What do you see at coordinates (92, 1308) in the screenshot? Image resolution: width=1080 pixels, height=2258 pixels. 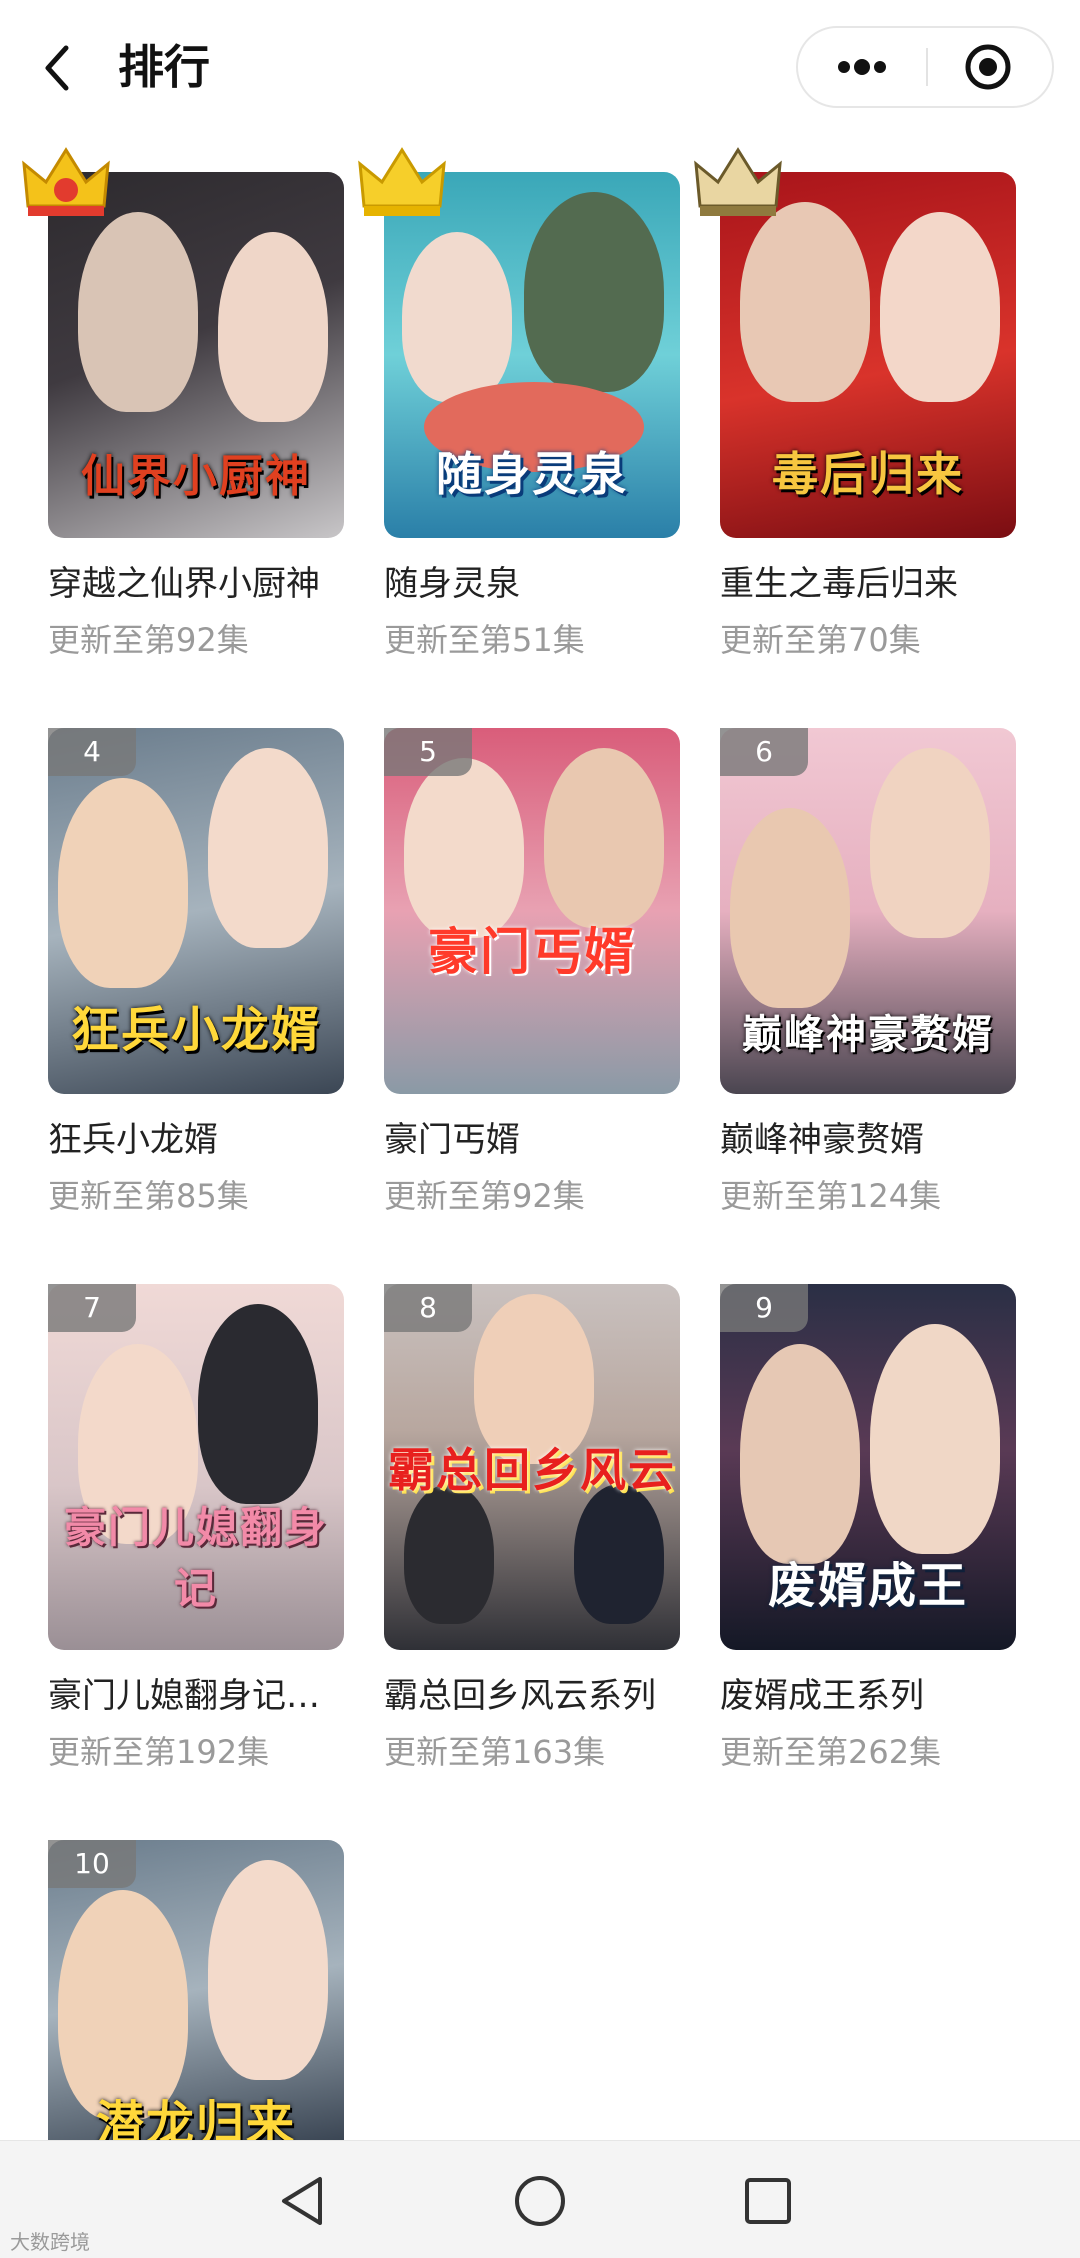 I see `rank-badge: 7` at bounding box center [92, 1308].